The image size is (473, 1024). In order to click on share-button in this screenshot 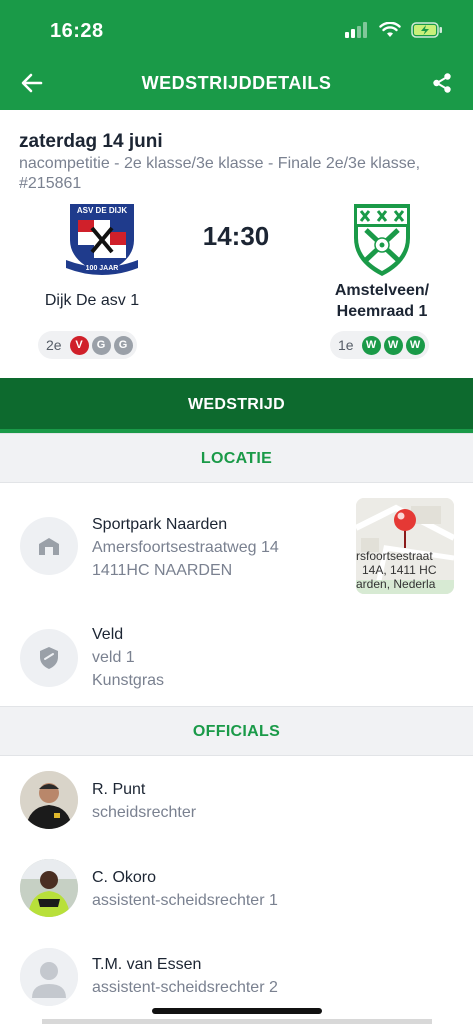, I will do `click(442, 85)`.